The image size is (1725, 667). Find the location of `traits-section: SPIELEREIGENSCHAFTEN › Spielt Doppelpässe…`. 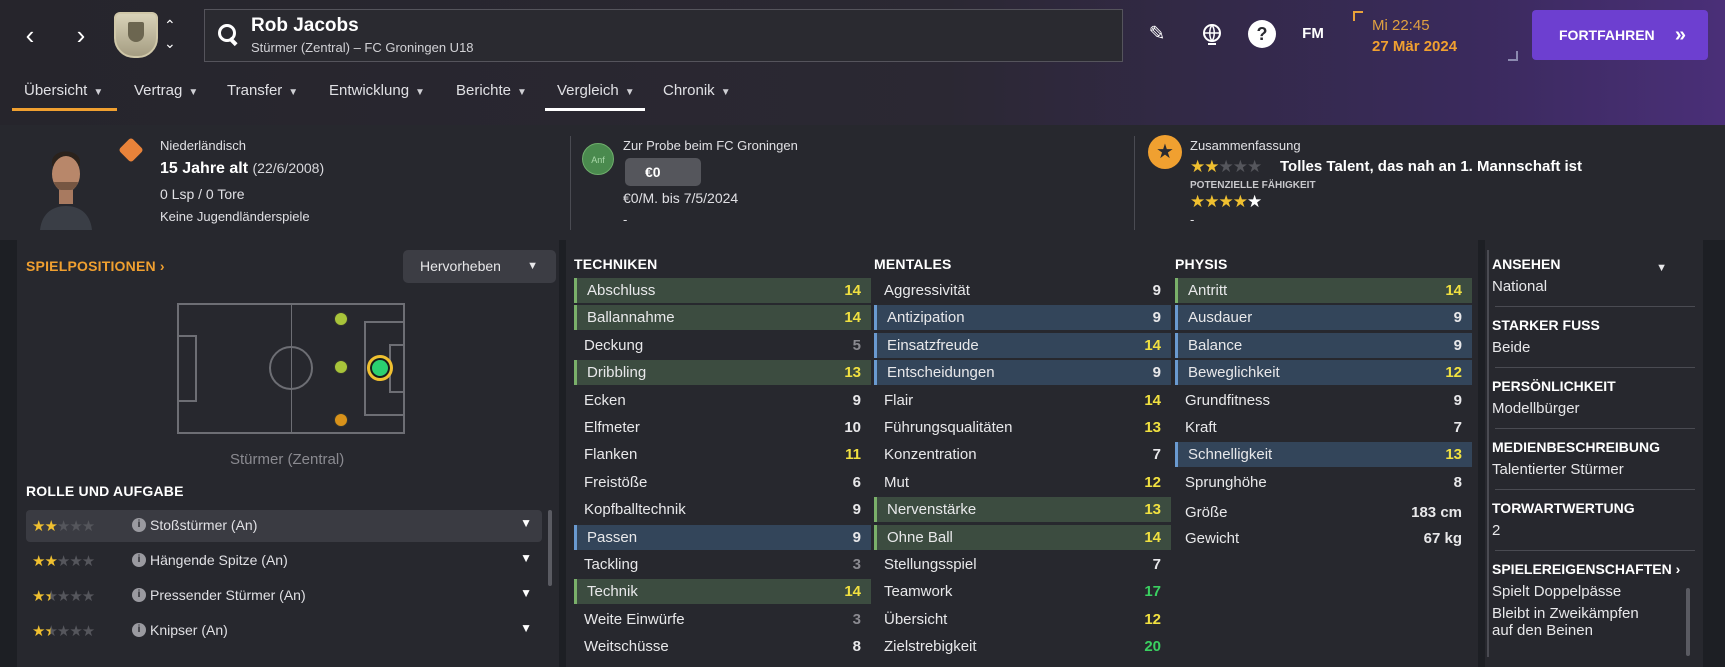

traits-section: SPIELEREIGENSCHAFTEN › Spielt Doppelpässe… is located at coordinates (1604, 600).